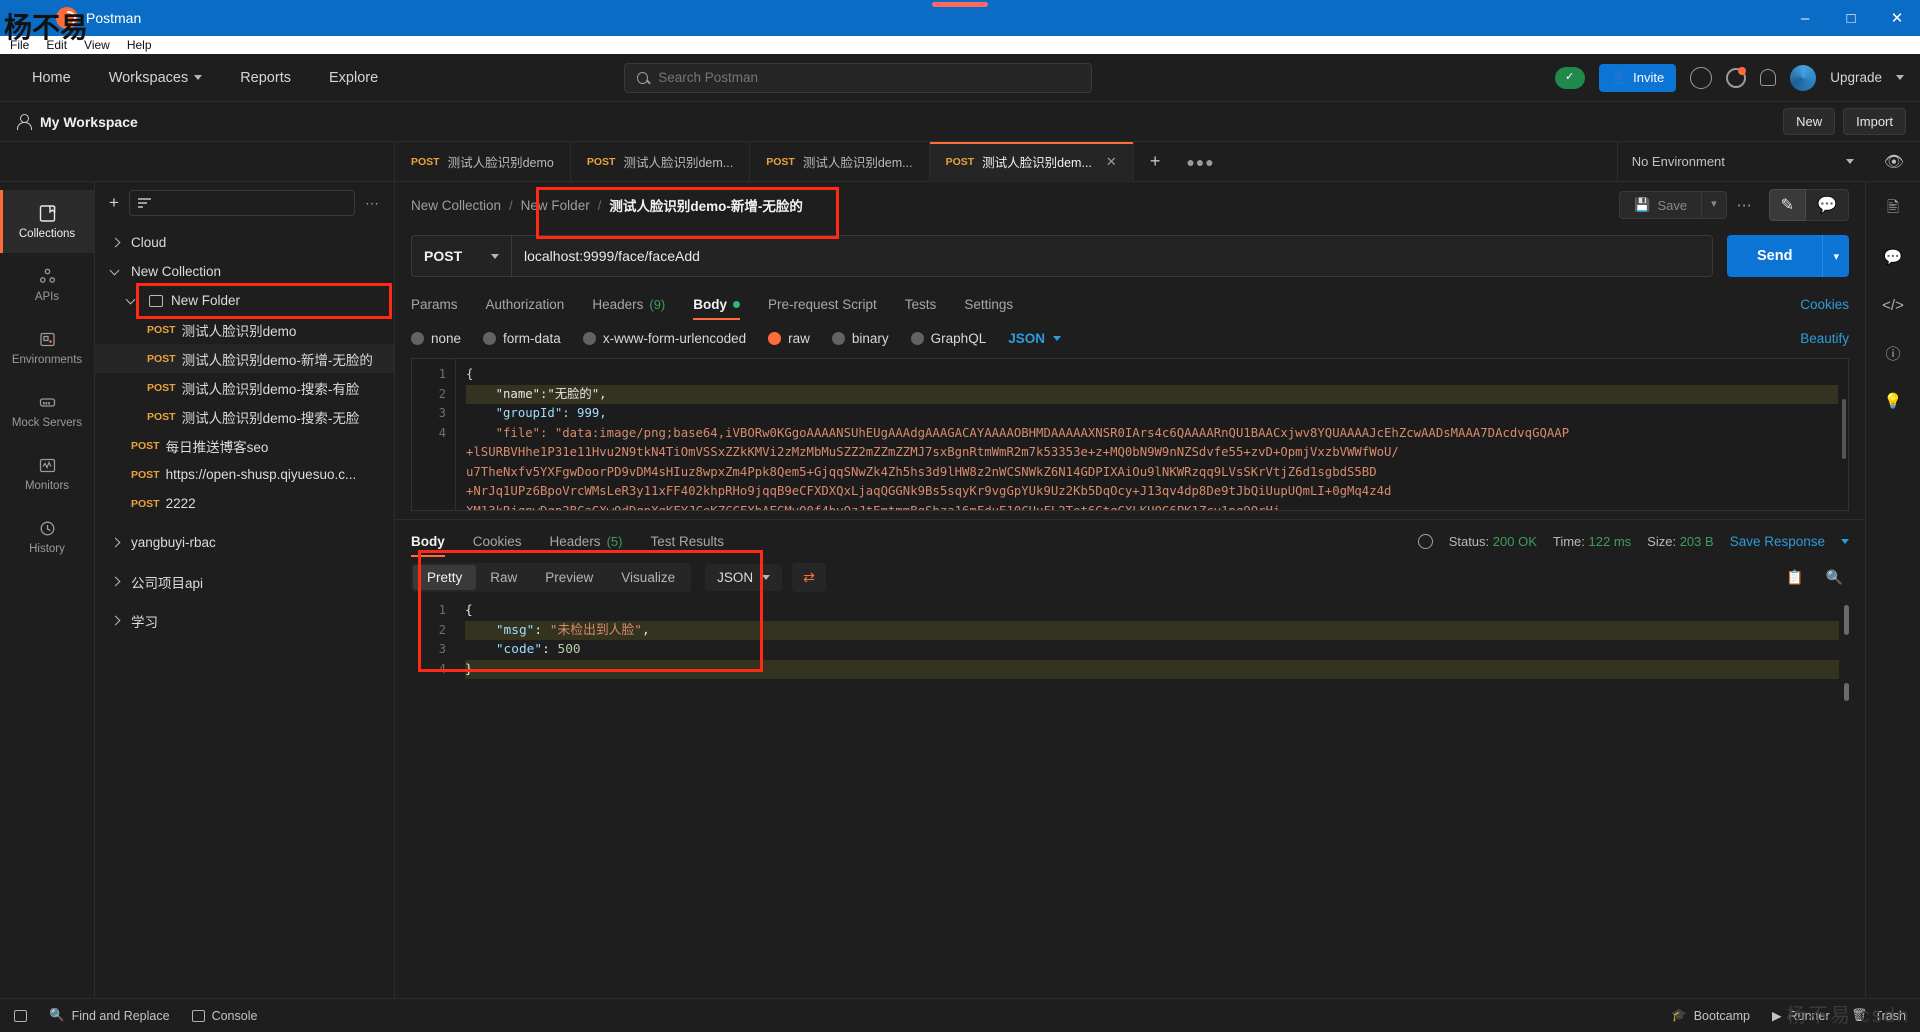 This screenshot has height=1032, width=1920. I want to click on sidebar-item-environments: Environments, so click(47, 347).